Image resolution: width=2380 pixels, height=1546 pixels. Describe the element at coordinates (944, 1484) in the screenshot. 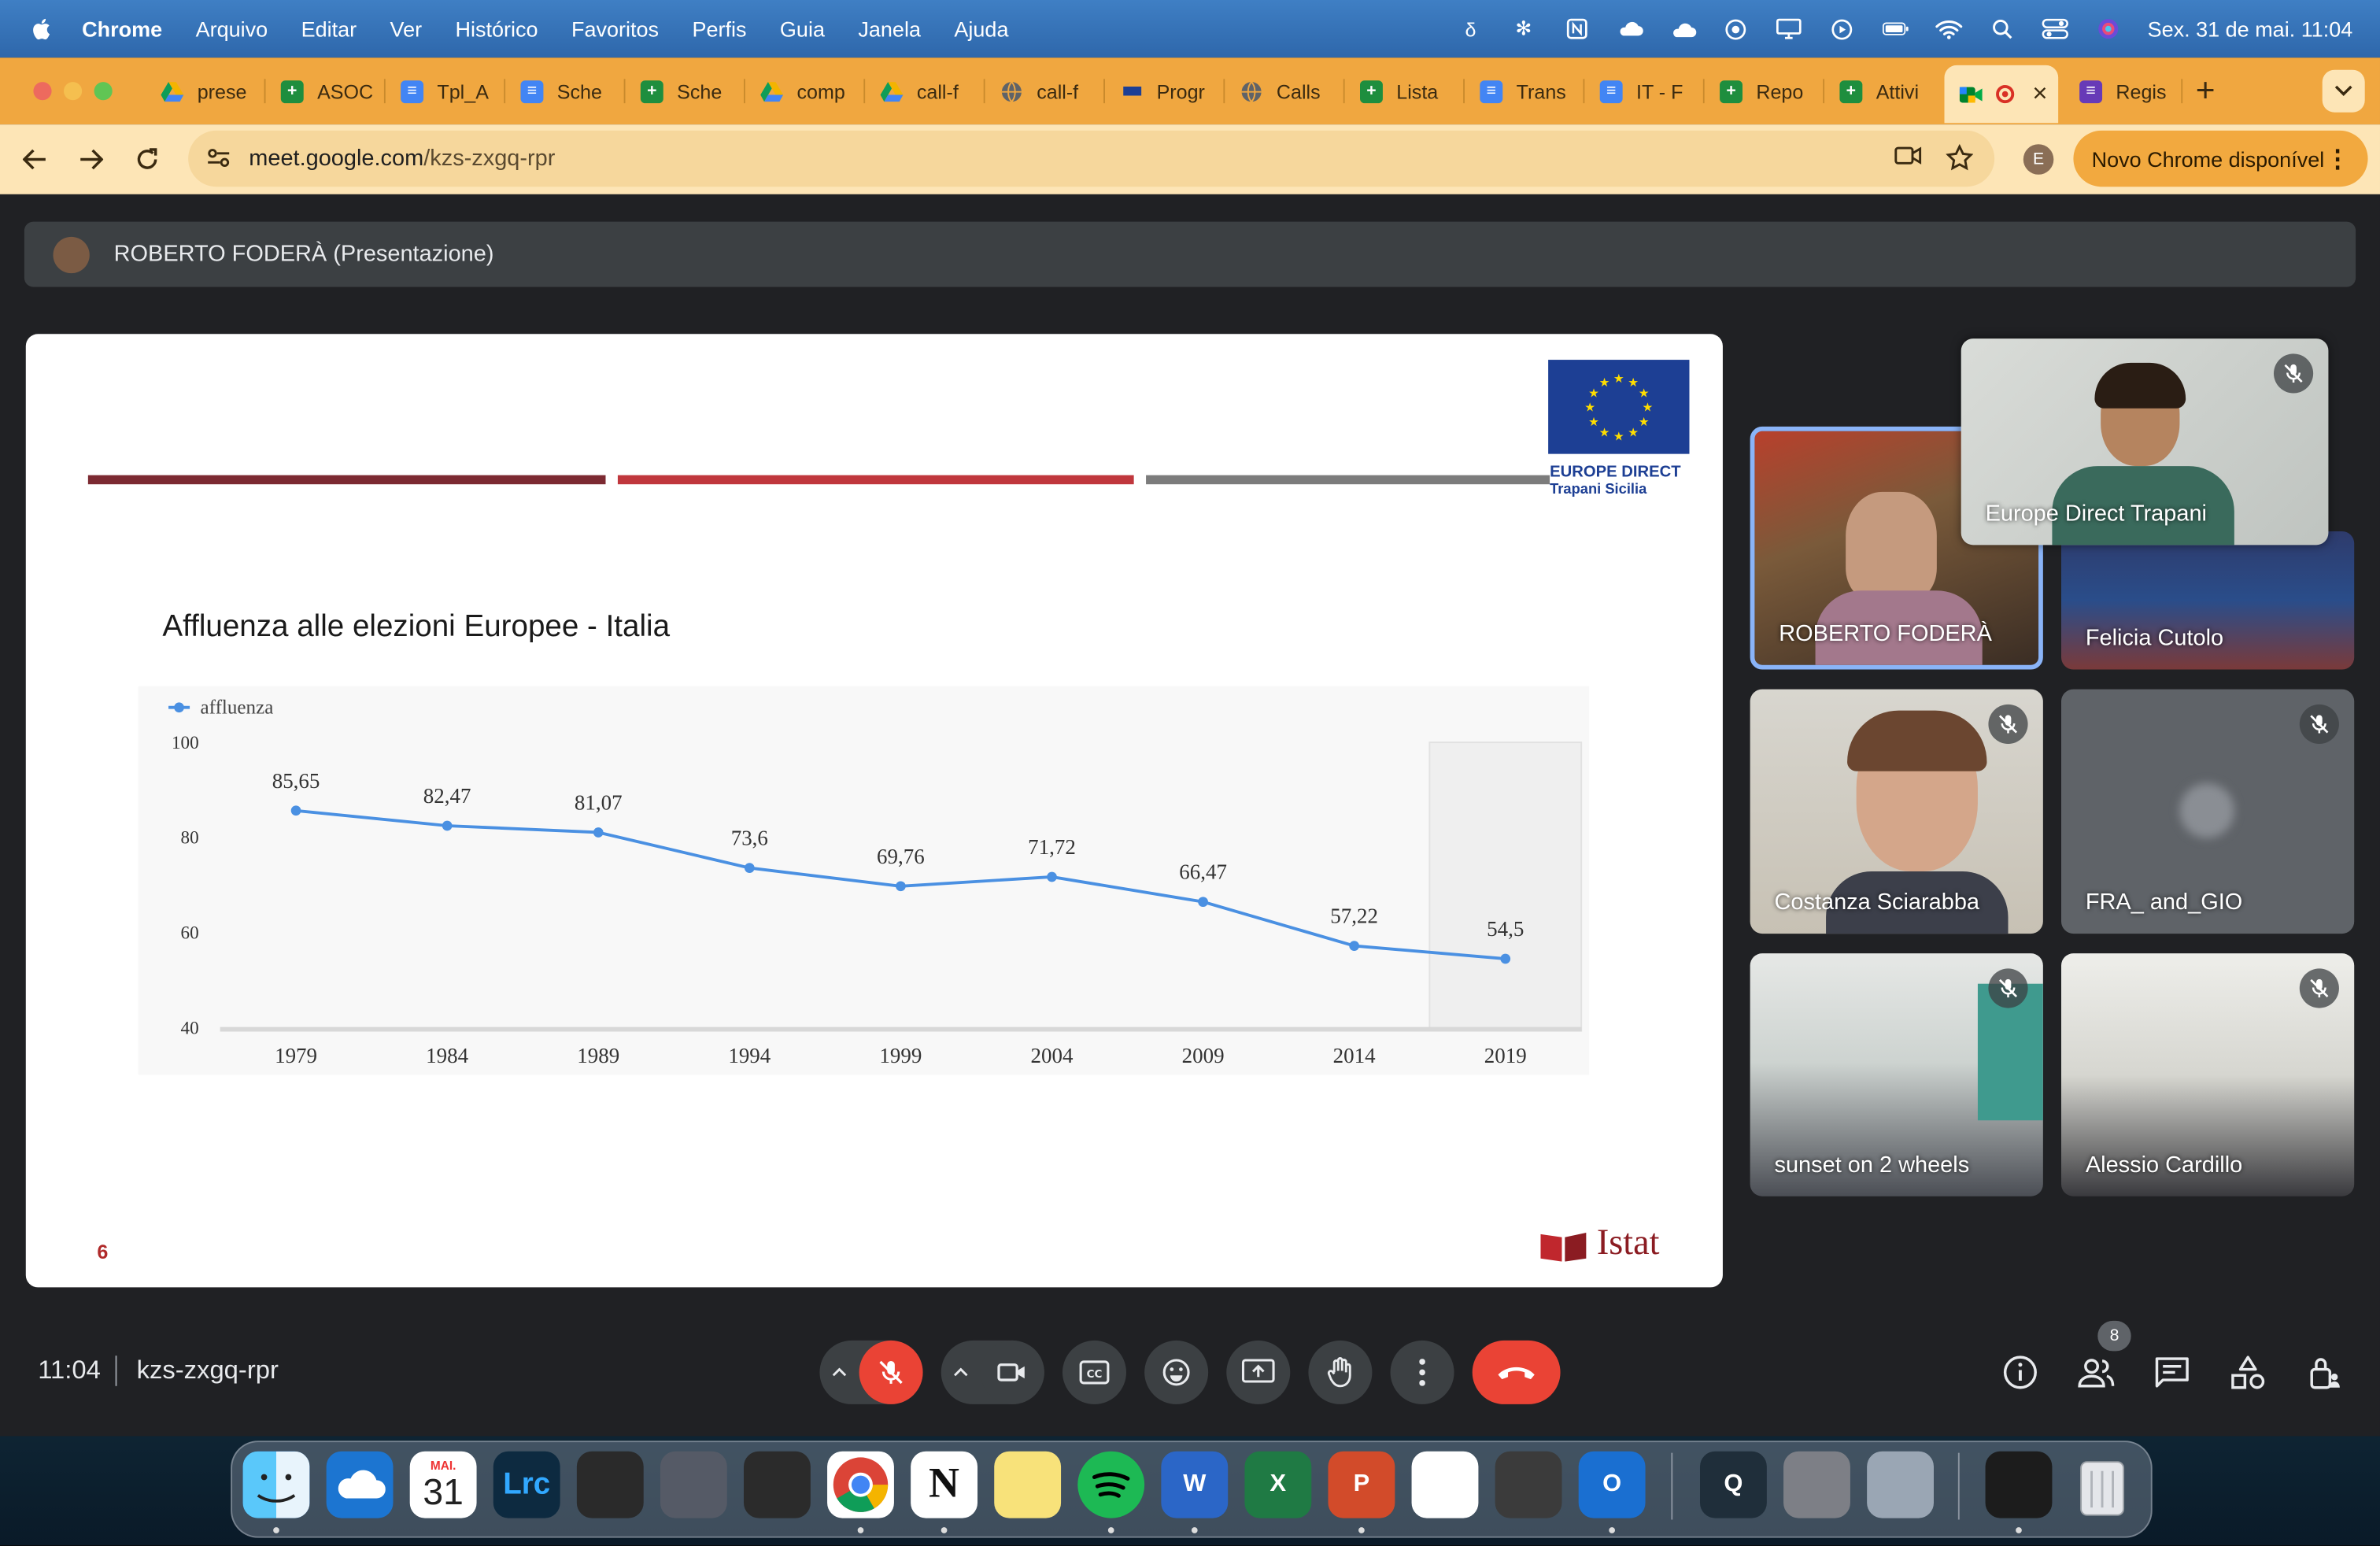

I see `notion-icon: N` at that location.